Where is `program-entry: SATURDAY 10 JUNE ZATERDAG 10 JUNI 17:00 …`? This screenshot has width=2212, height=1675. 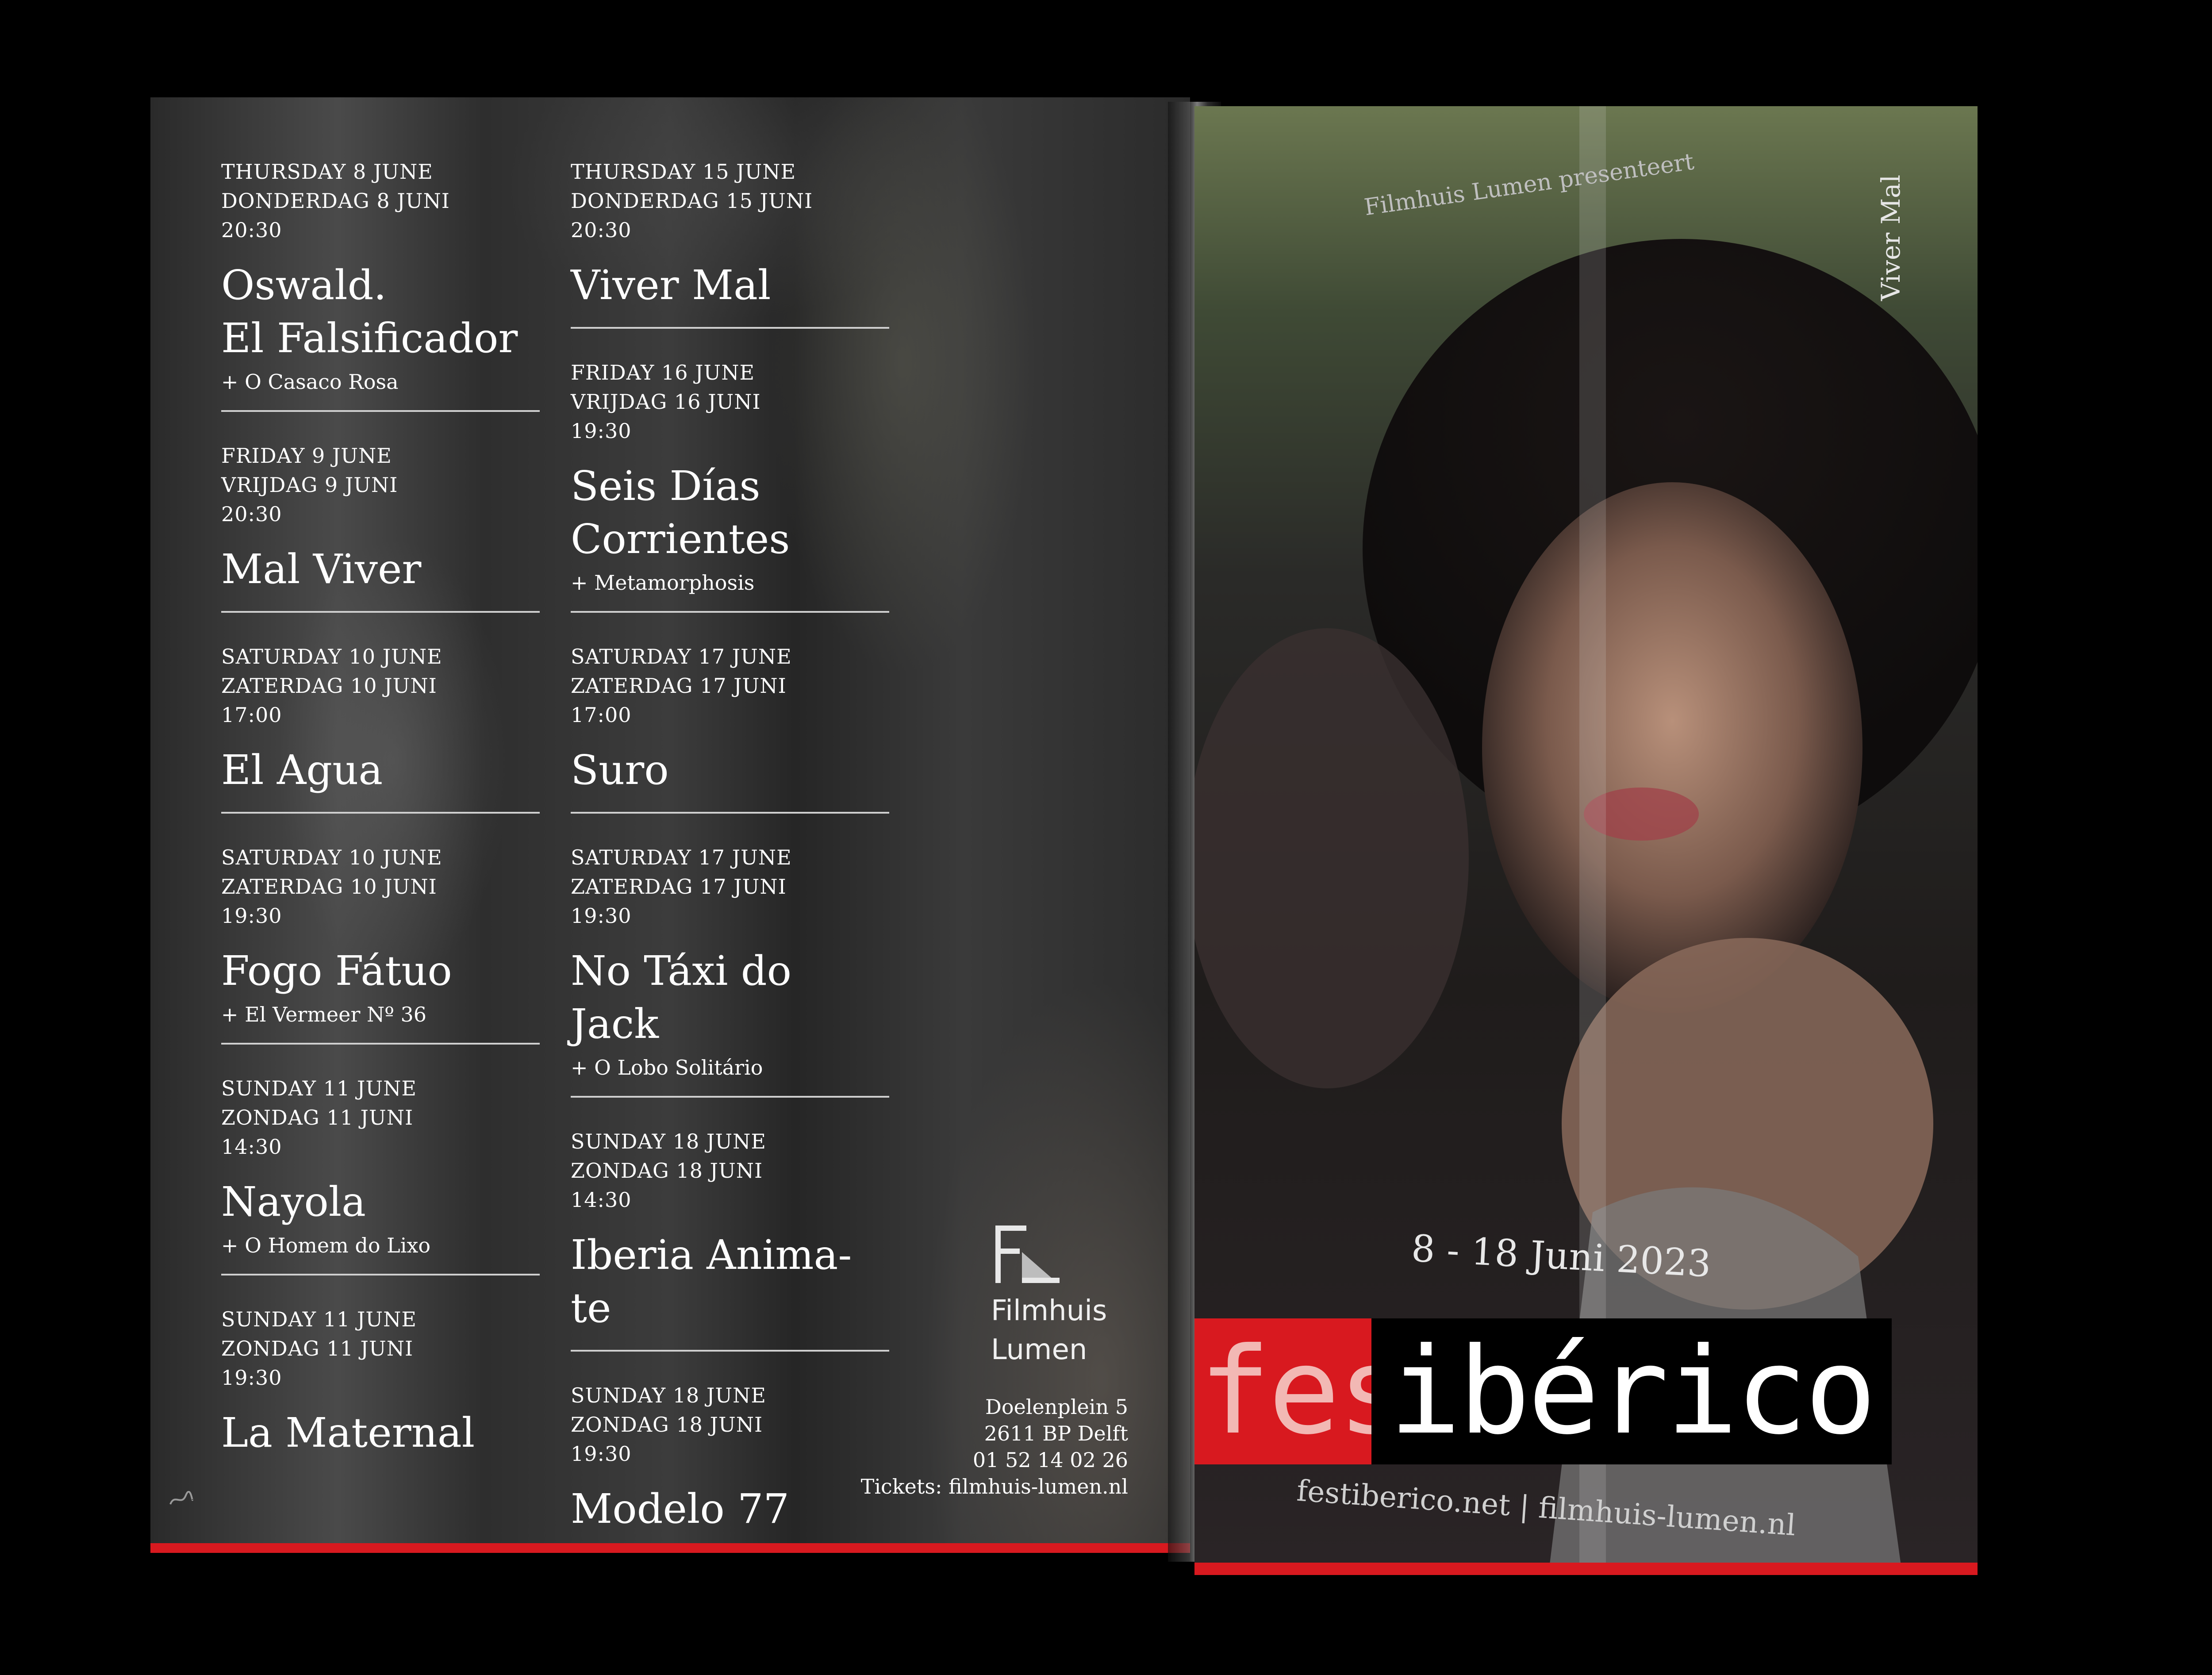 program-entry: SATURDAY 10 JUNE ZATERDAG 10 JUNI 17:00 … is located at coordinates (381, 728).